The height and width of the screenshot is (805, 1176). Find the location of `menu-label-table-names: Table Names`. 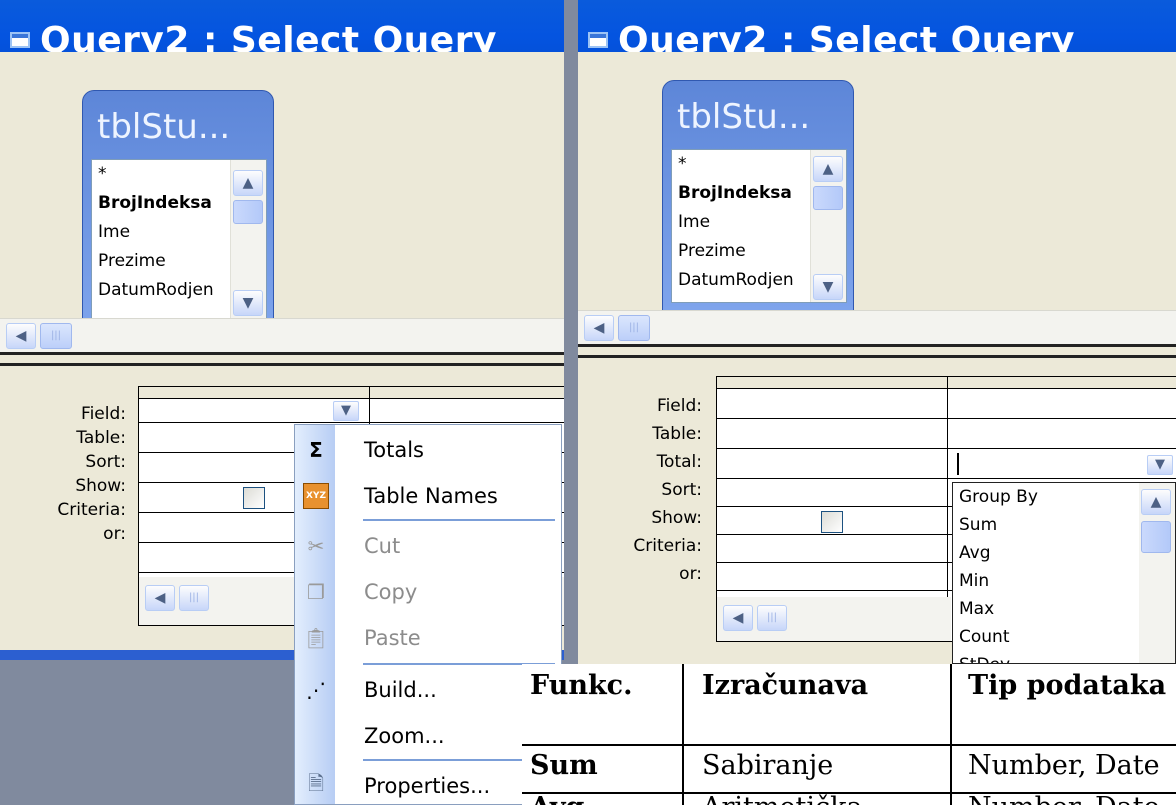

menu-label-table-names: Table Names is located at coordinates (431, 496).